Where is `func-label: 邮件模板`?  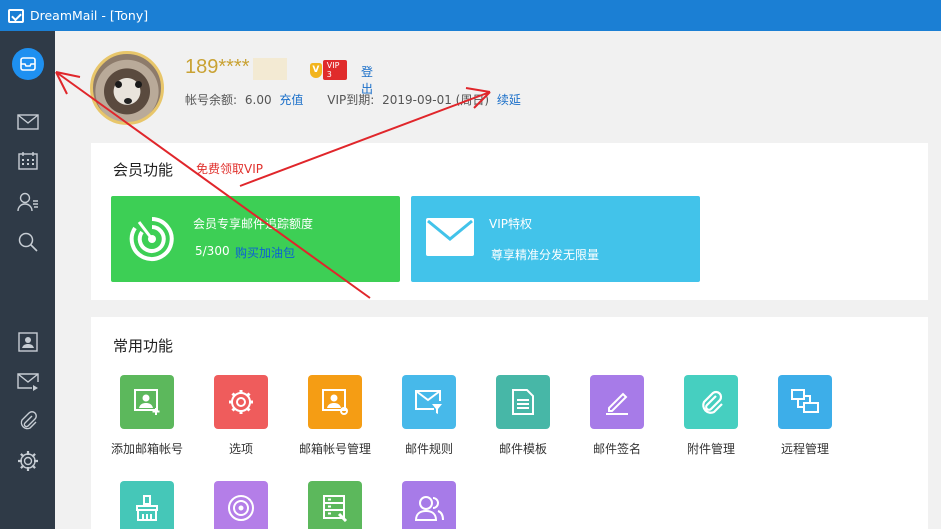 func-label: 邮件模板 is located at coordinates (522, 449).